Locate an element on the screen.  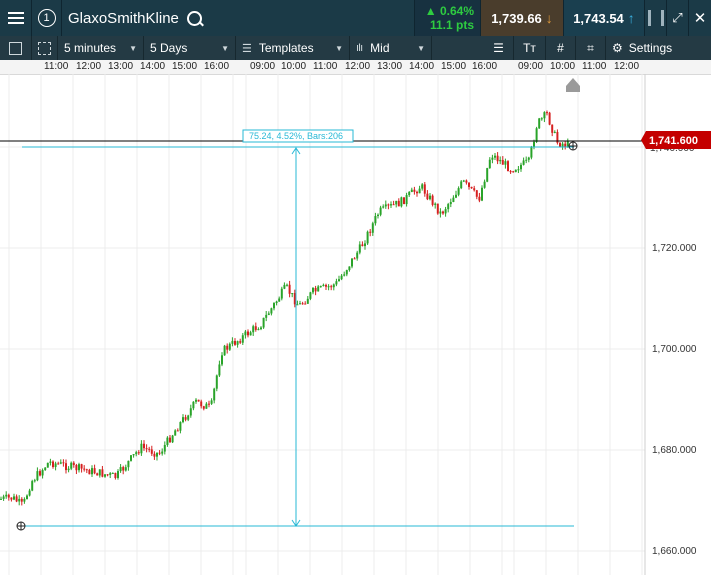
maximize-button: ⤢ is located at coordinates (678, 18).